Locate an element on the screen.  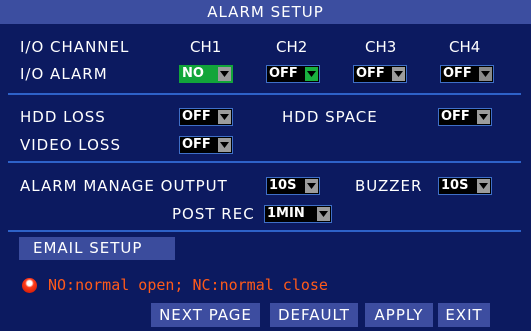
ch3-header: CH3 is located at coordinates (381, 47).